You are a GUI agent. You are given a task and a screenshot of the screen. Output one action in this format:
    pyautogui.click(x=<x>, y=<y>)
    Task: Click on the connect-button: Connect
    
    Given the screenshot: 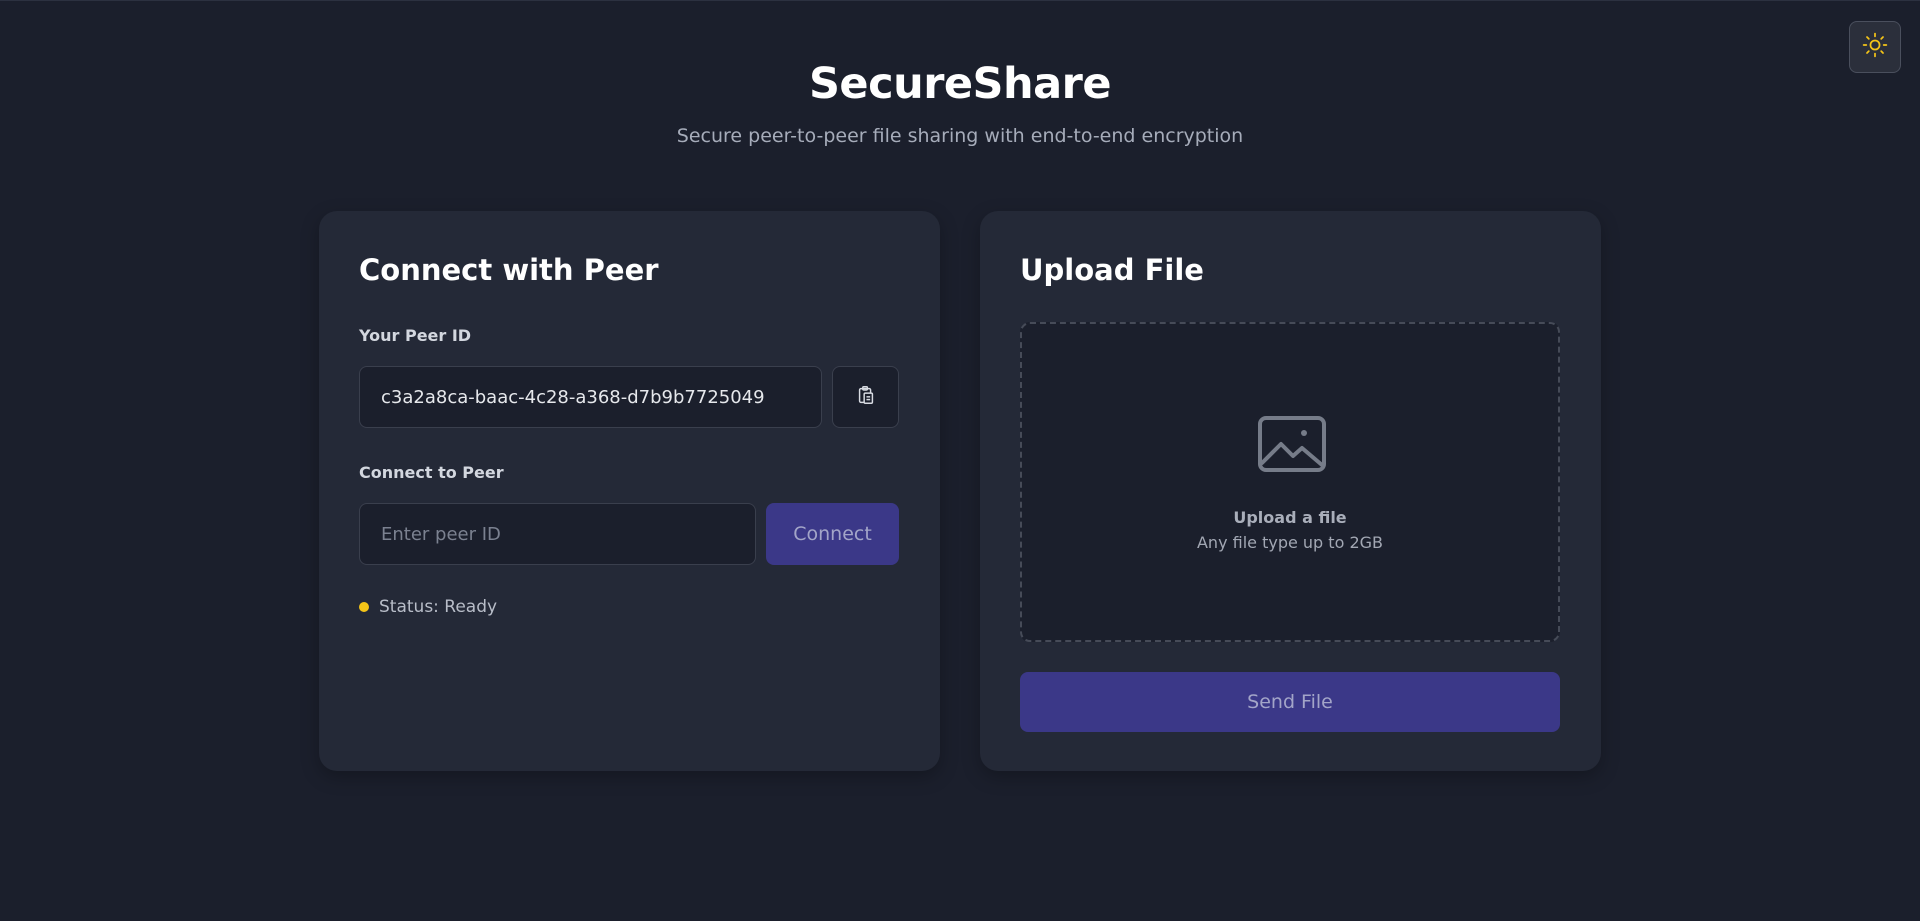 What is the action you would take?
    pyautogui.click(x=832, y=534)
    